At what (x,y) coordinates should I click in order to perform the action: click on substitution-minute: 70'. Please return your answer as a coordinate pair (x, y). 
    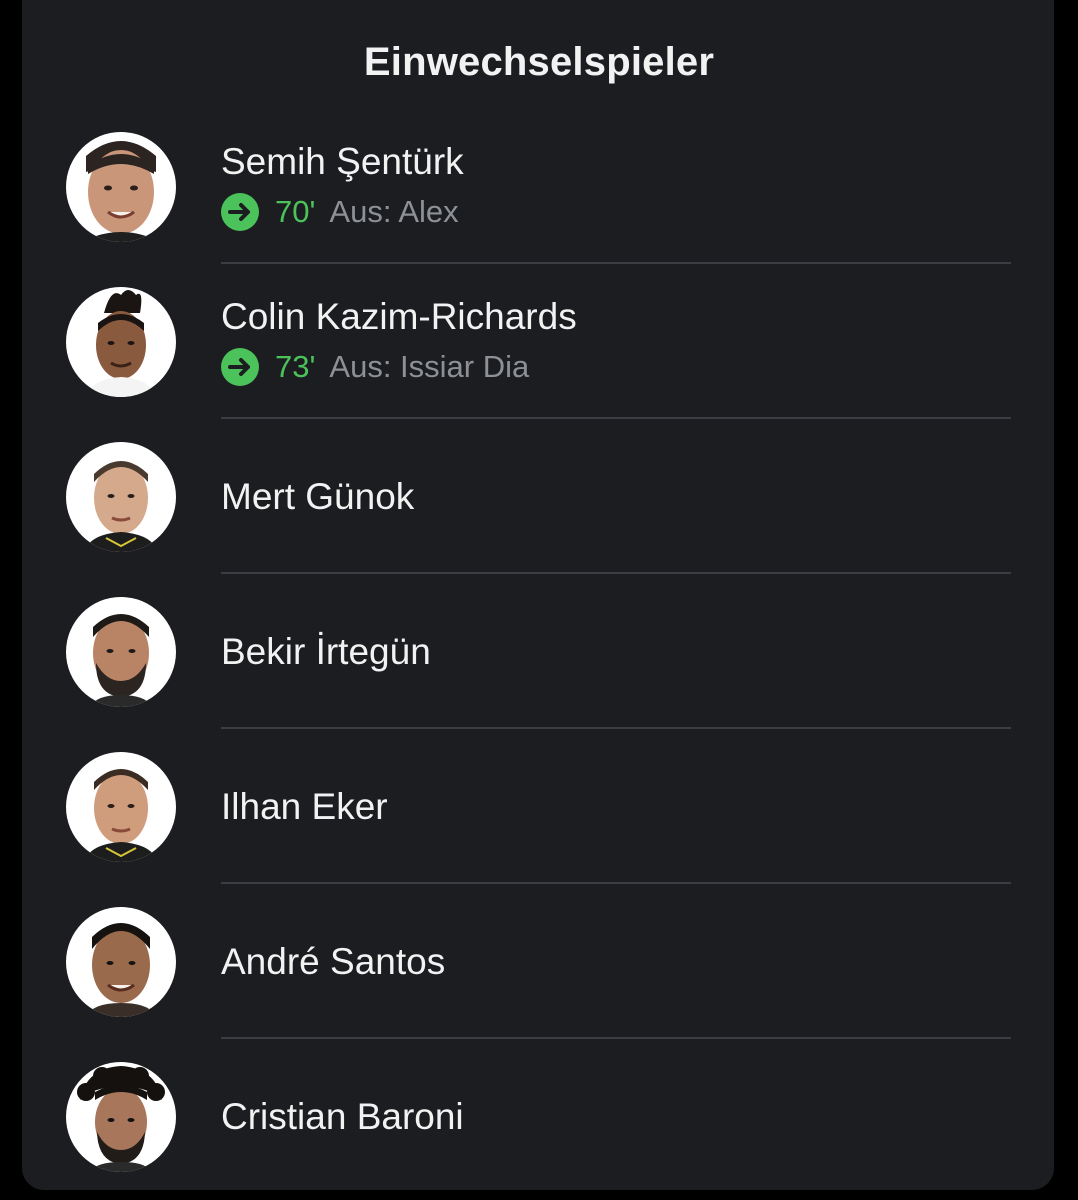
    Looking at the image, I should click on (295, 211).